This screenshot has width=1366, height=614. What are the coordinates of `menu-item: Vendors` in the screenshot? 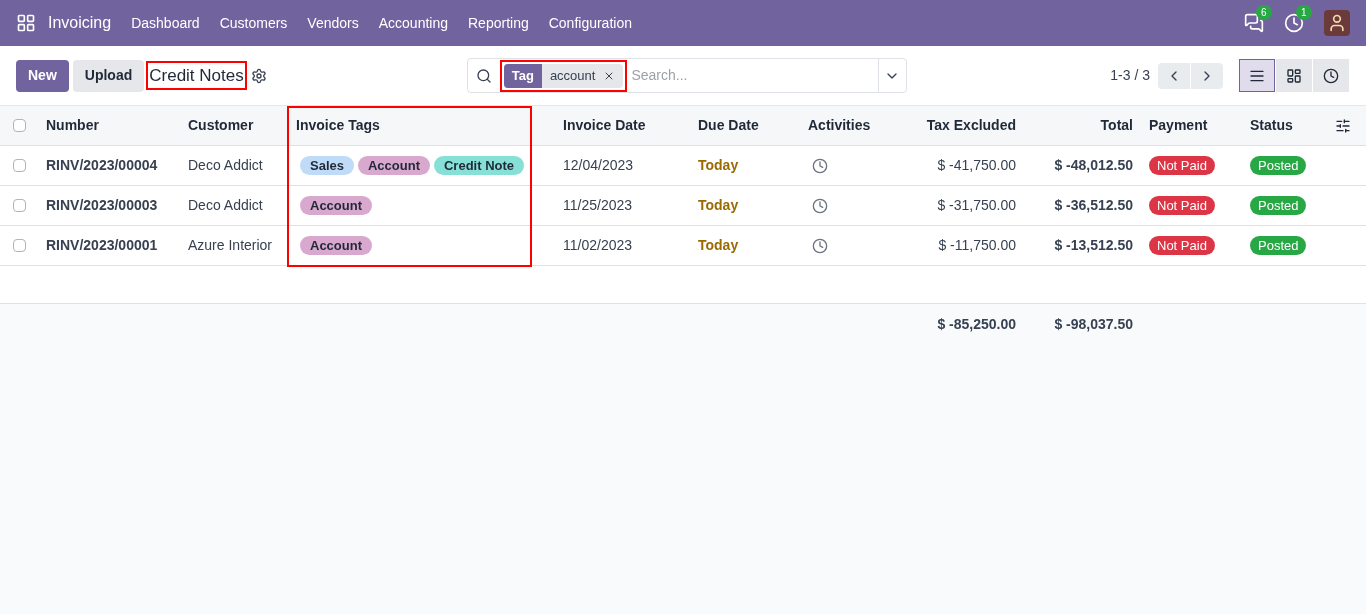 It's located at (333, 23).